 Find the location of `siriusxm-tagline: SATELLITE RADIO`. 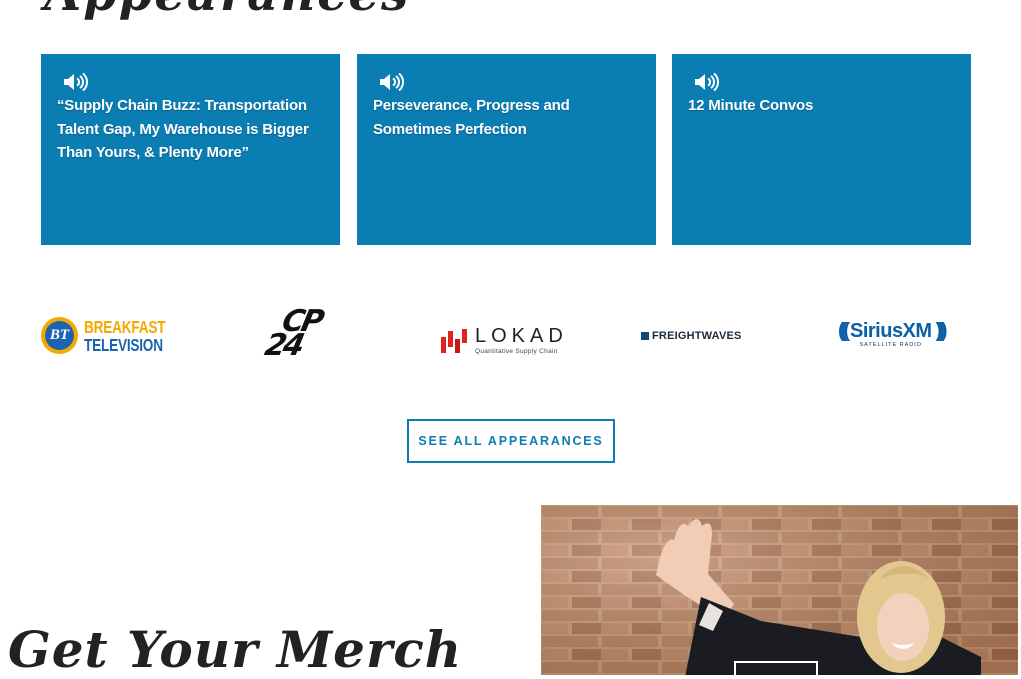

siriusxm-tagline: SATELLITE RADIO is located at coordinates (891, 345).